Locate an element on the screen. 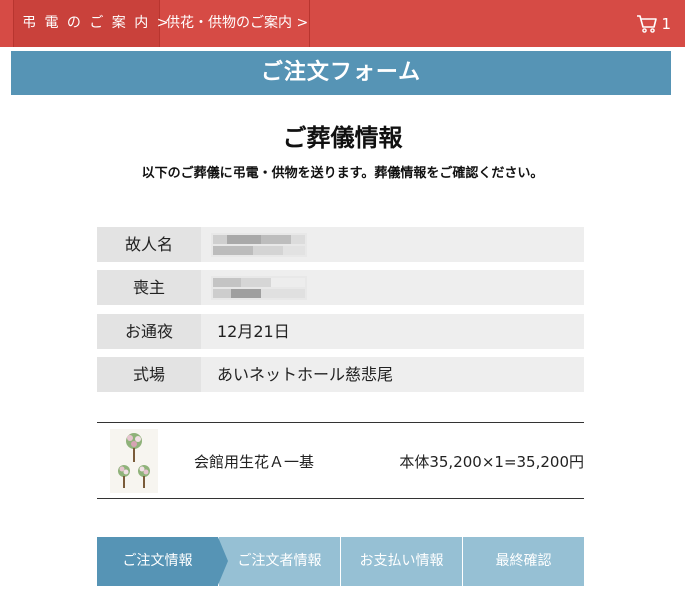 The width and height of the screenshot is (685, 595). info-row-venue: 式場 あいネットホール慈悲尾 is located at coordinates (340, 374).